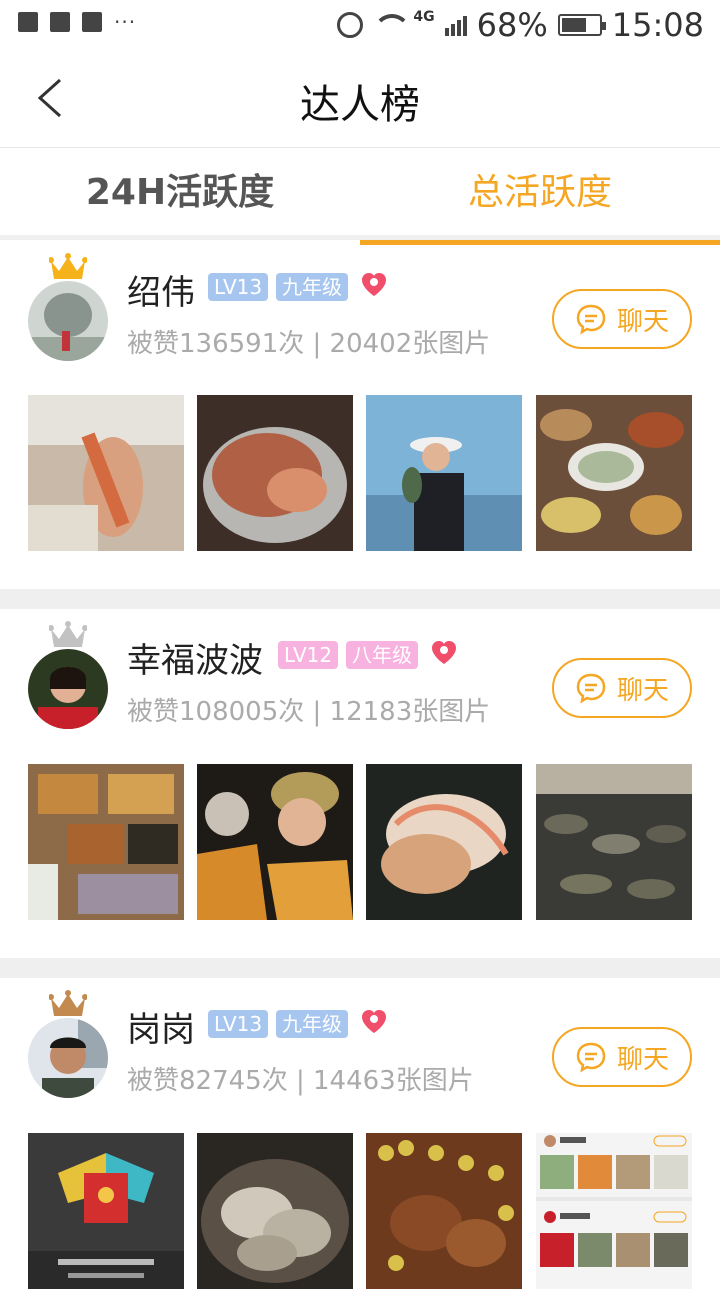 This screenshot has width=720, height=1289. I want to click on alarm-icon, so click(350, 25).